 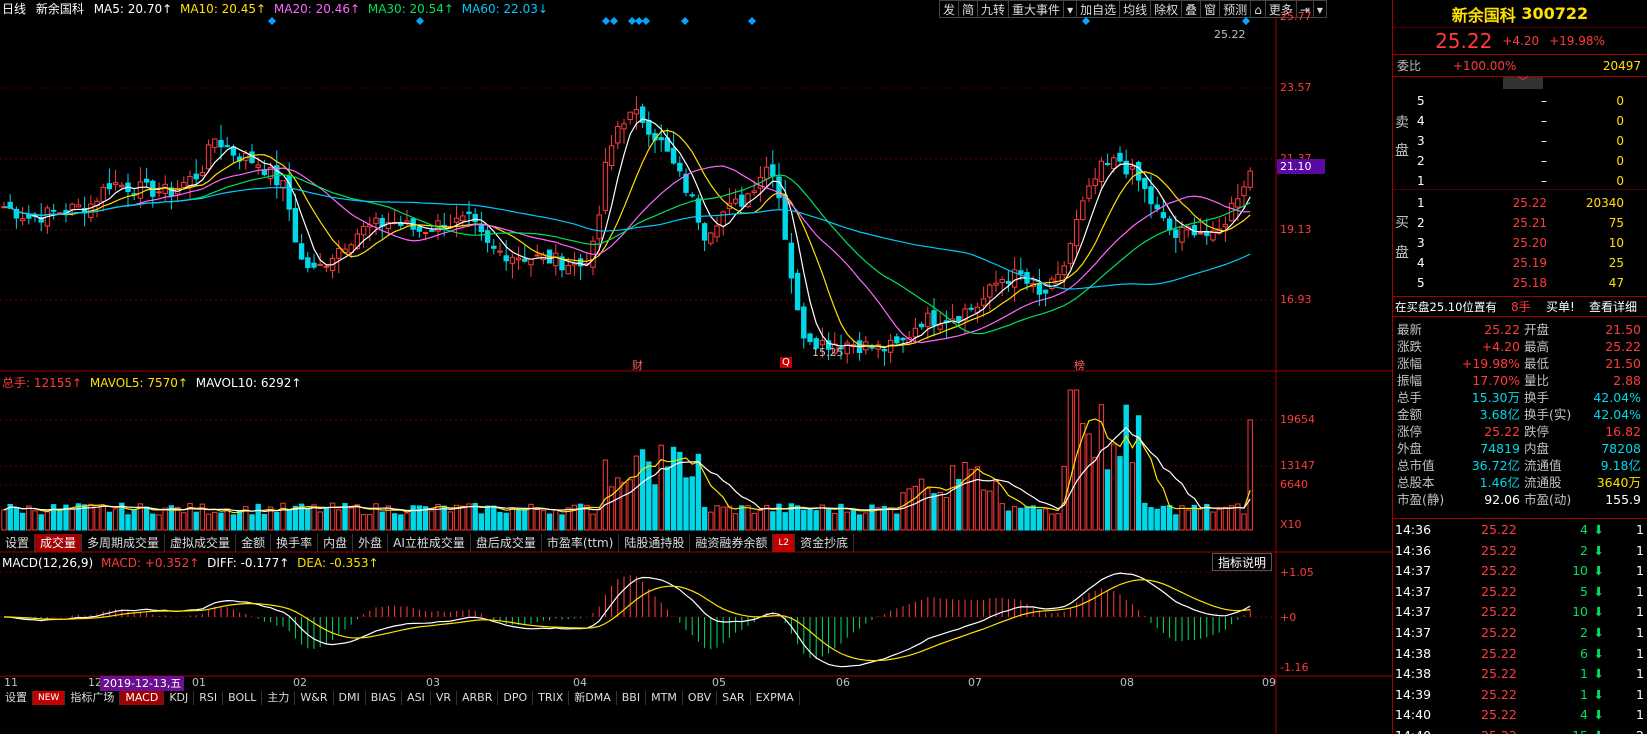 What do you see at coordinates (1410, 414) in the screenshot?
I see `stat-label: 金额` at bounding box center [1410, 414].